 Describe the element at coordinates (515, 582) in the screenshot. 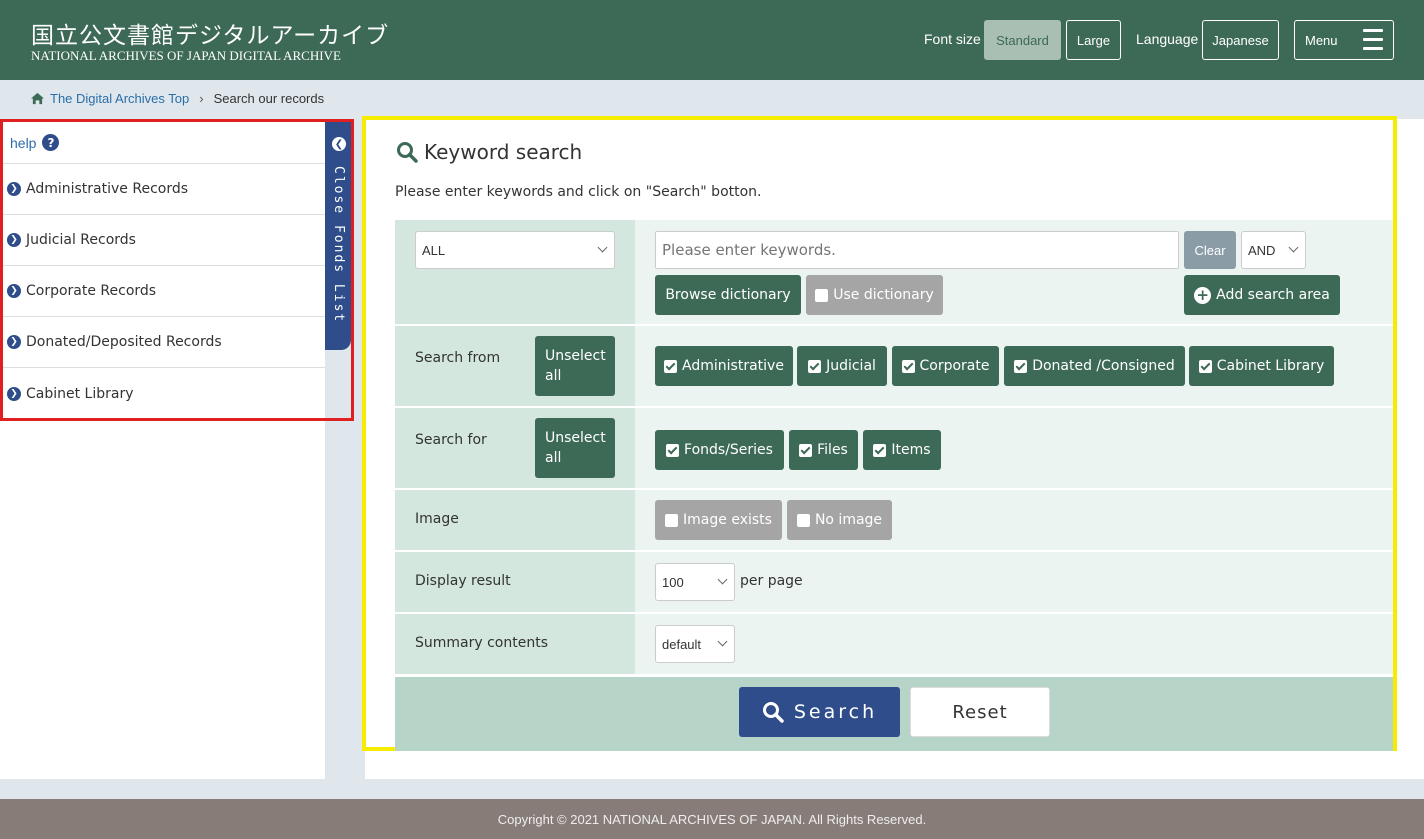

I see `display-result-label-cell: Display result` at that location.